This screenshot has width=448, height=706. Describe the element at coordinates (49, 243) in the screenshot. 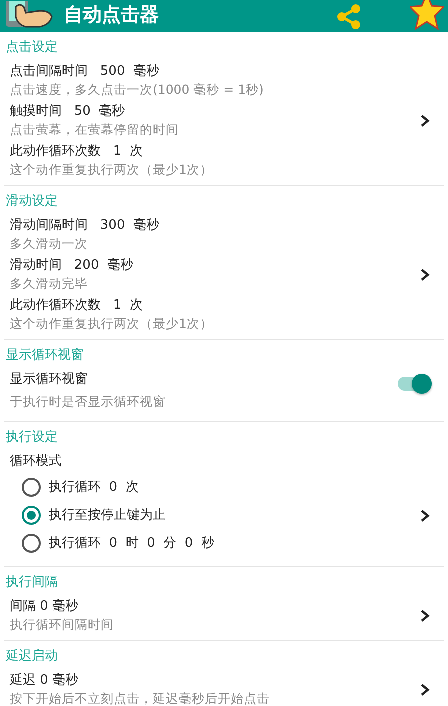

I see `setting-description: 多久滑动一次` at that location.